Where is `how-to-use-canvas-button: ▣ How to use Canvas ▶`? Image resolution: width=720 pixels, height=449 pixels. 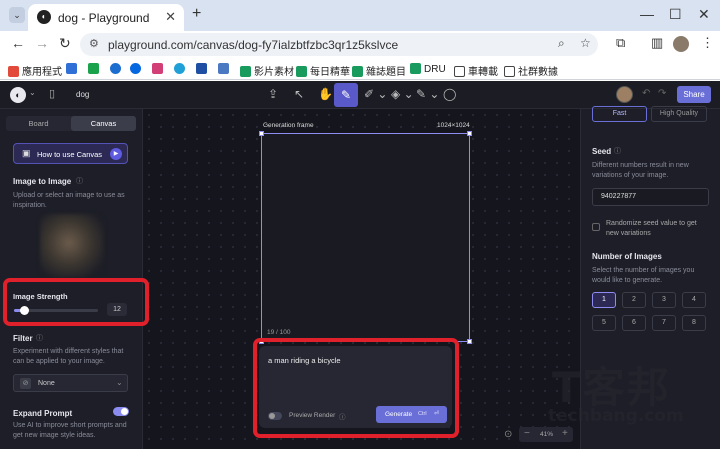 how-to-use-canvas-button: ▣ How to use Canvas ▶ is located at coordinates (70, 153).